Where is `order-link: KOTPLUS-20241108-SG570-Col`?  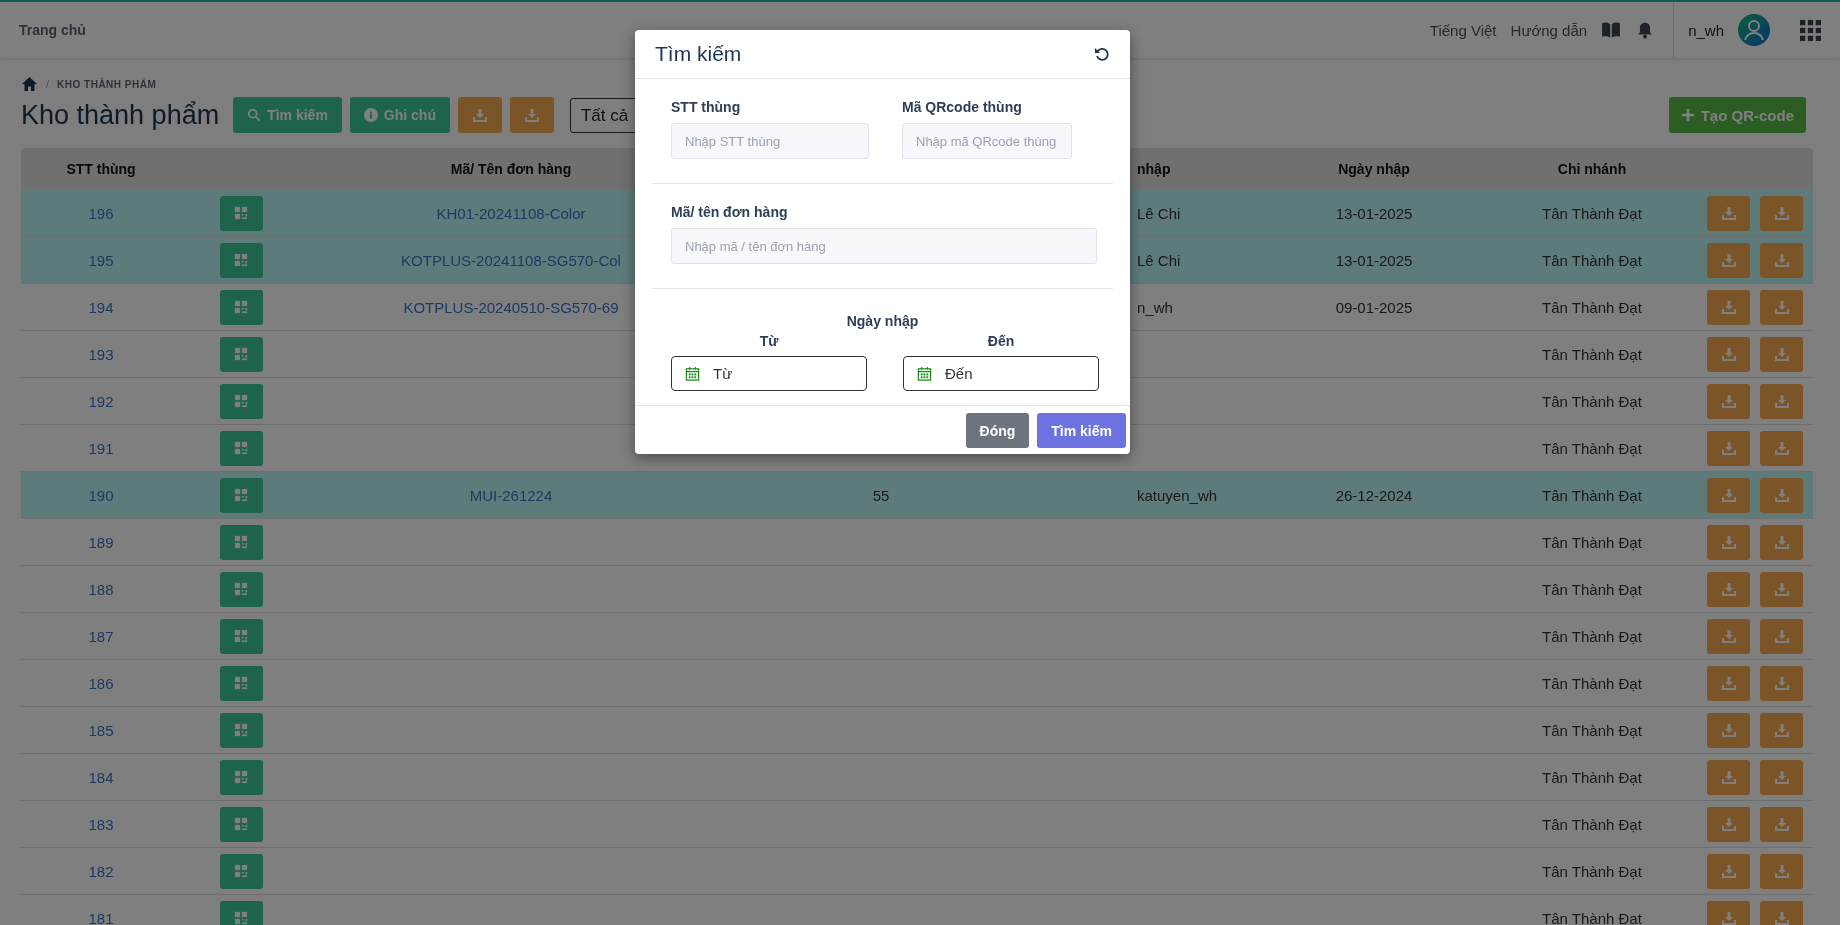
order-link: KOTPLUS-20241108-SG570-Col is located at coordinates (511, 260).